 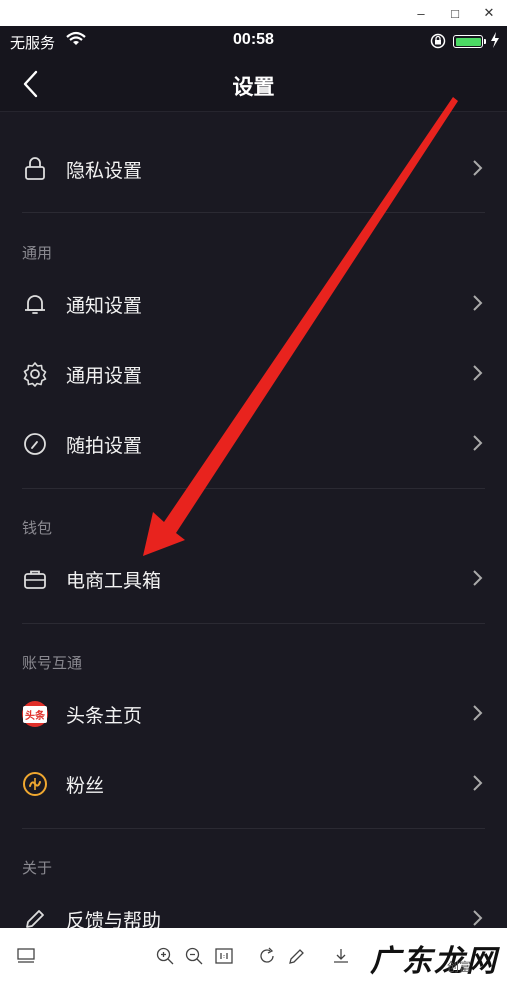 I want to click on fans-label: 粉丝, so click(x=85, y=786).